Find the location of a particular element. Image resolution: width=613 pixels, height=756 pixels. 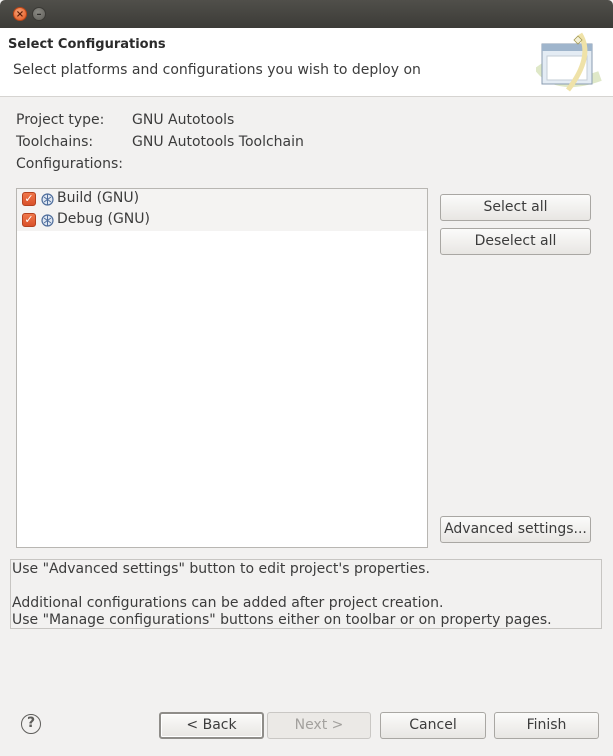

select-all-button: Select all is located at coordinates (515, 207).